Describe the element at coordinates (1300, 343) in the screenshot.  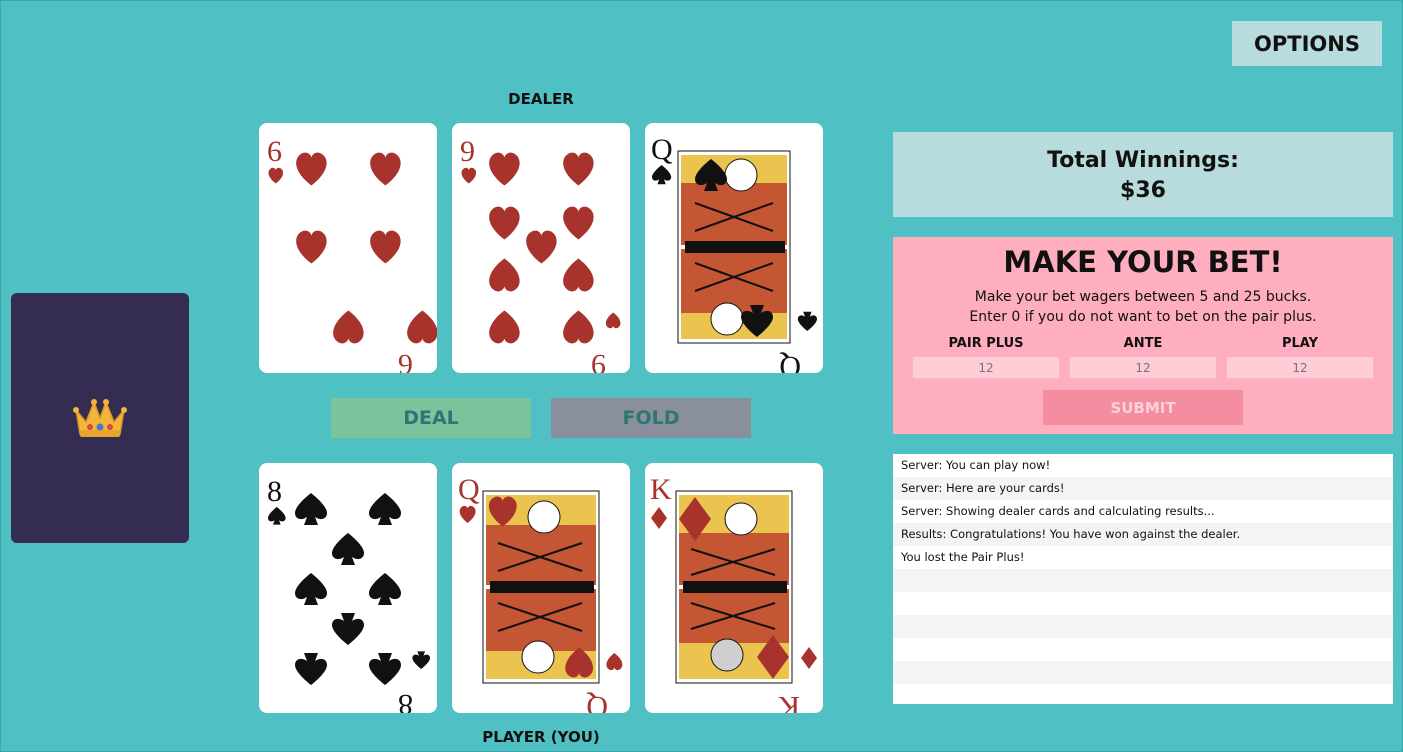
I see `play-label: PLAY` at that location.